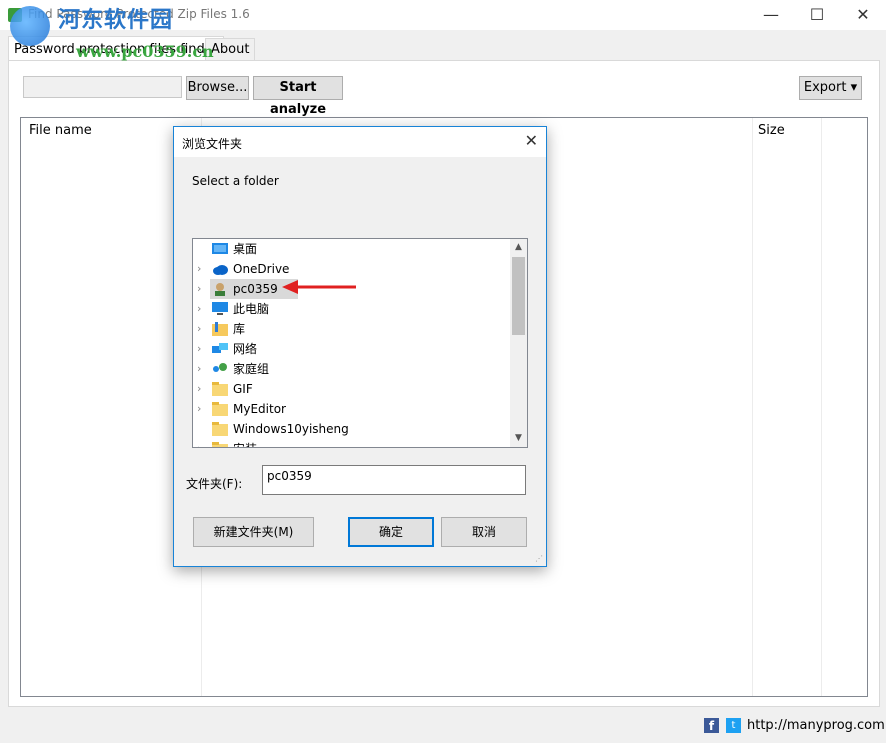 This screenshot has height=743, width=886. I want to click on watermark-logo-icon, so click(30, 26).